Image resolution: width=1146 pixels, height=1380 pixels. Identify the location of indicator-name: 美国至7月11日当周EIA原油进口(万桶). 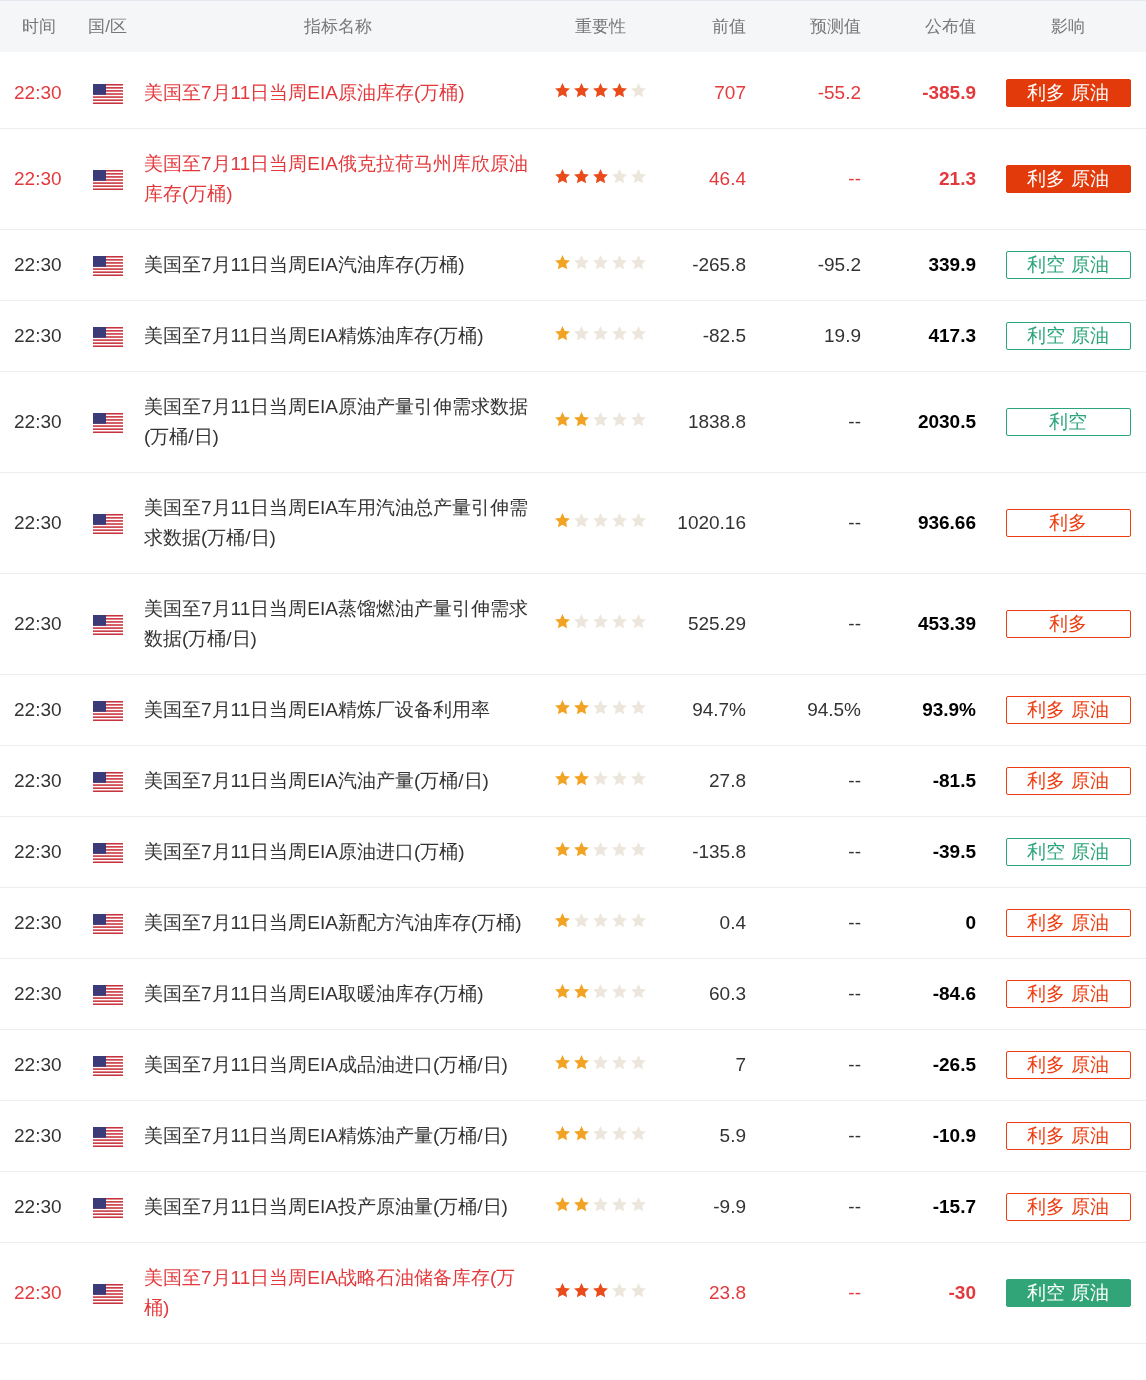
(304, 851).